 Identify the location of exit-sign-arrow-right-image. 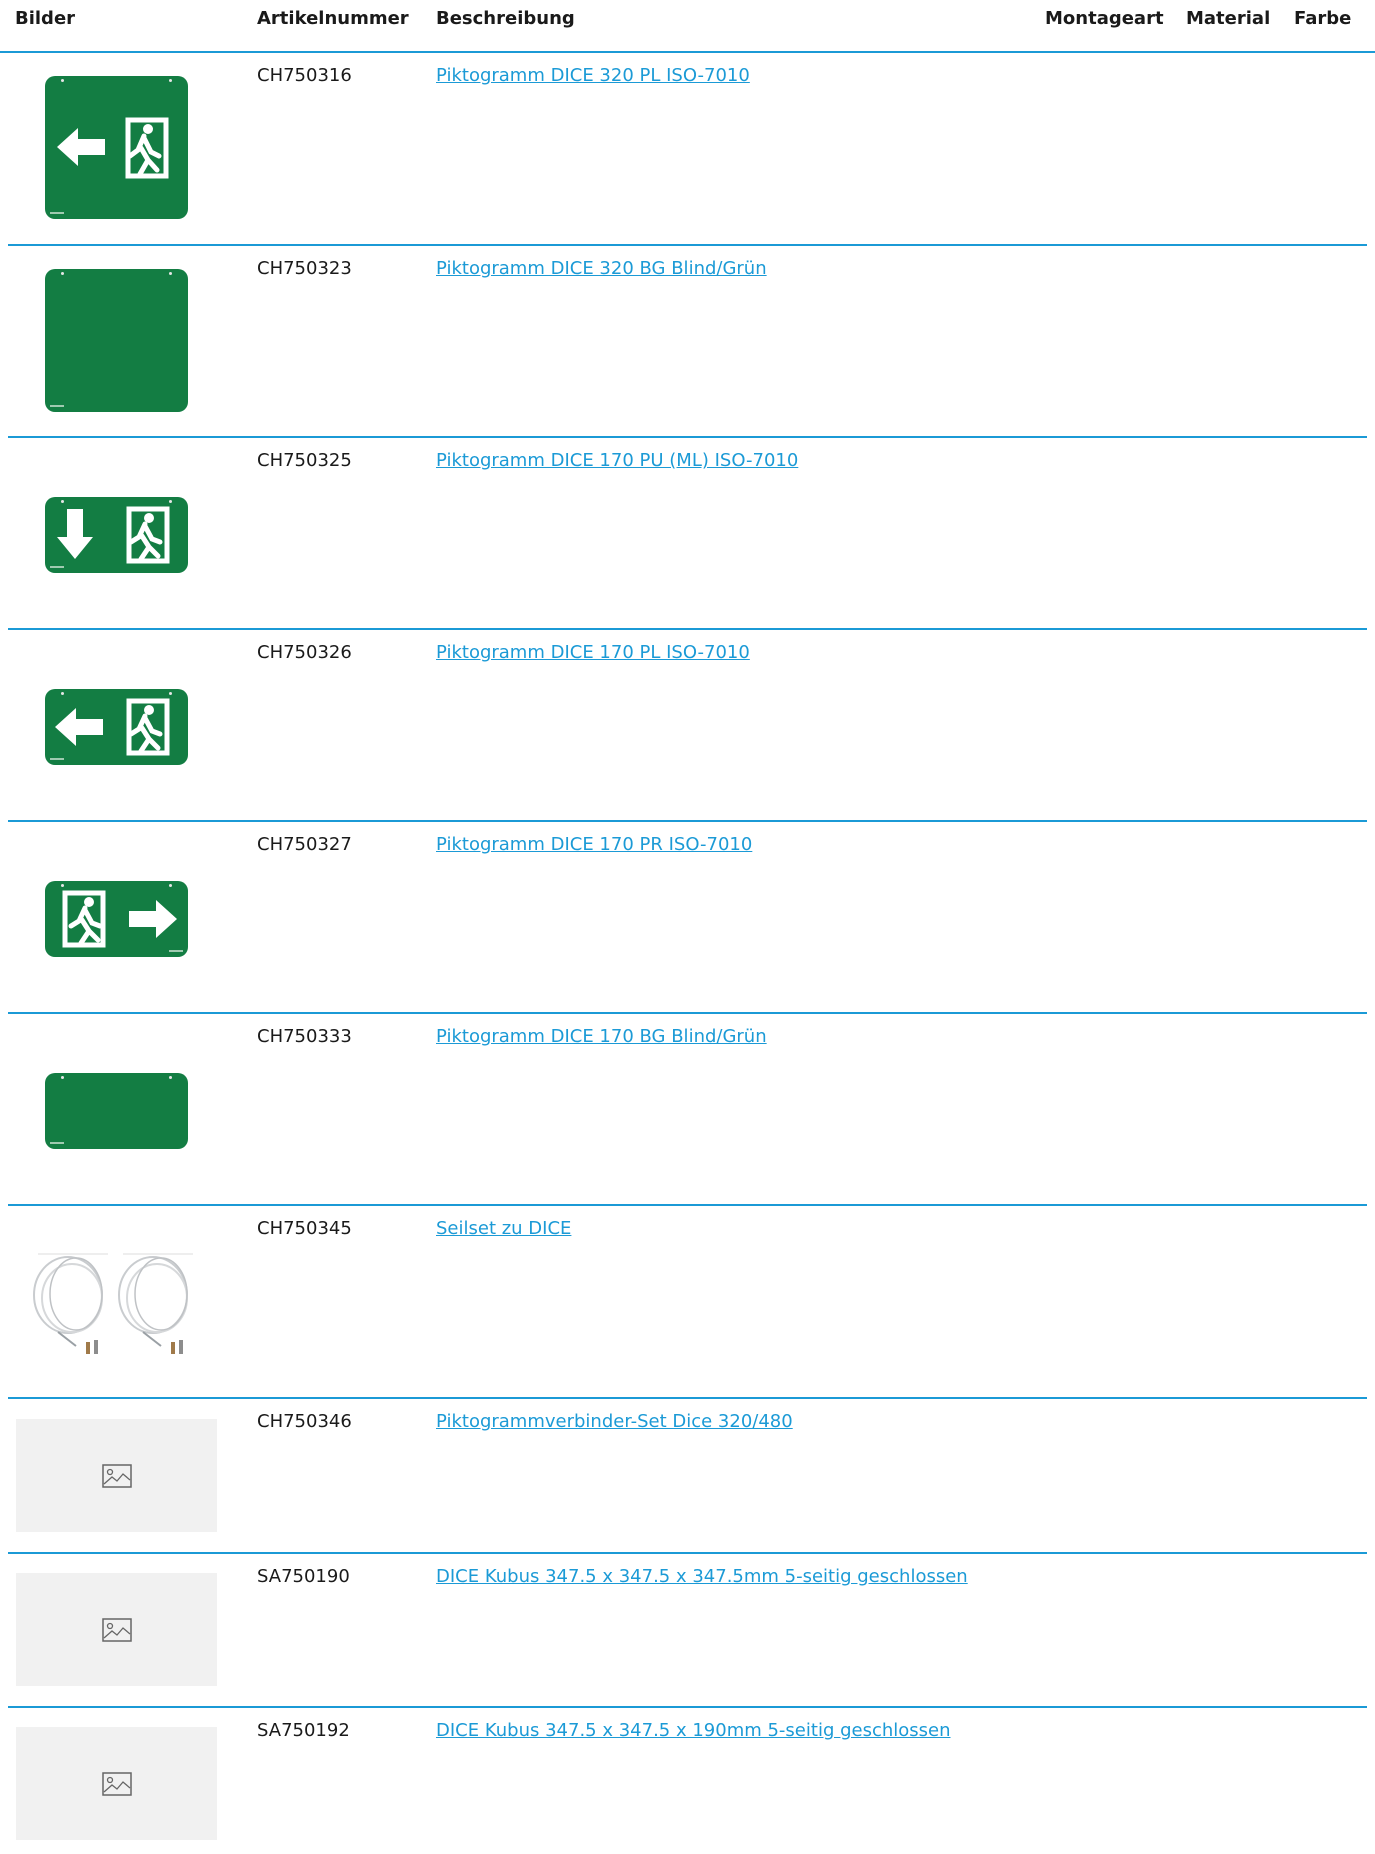
(116, 919).